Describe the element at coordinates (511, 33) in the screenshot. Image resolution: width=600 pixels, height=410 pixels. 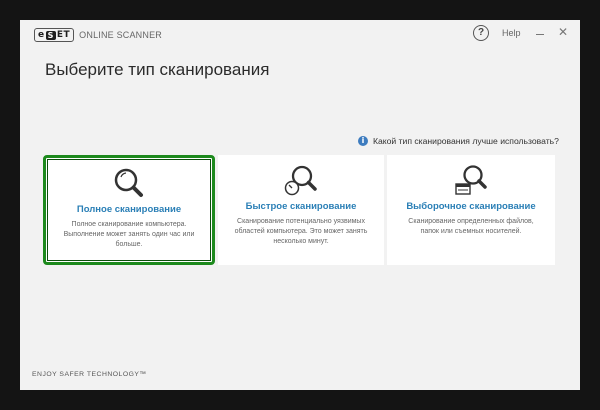
I see `help-link: Help` at that location.